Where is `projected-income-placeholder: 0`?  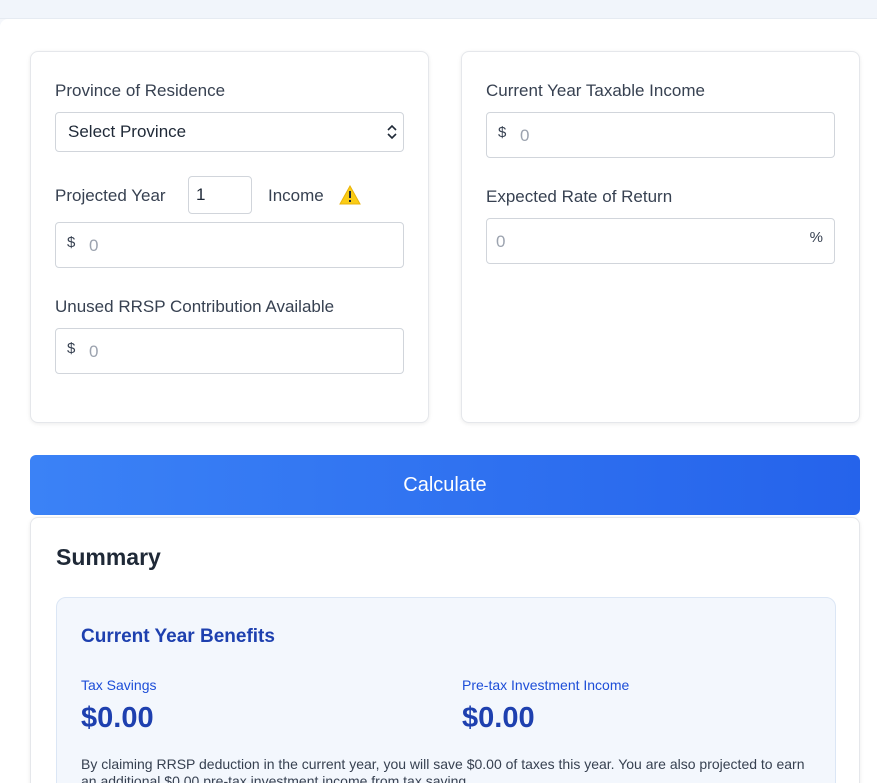
projected-income-placeholder: 0 is located at coordinates (94, 245).